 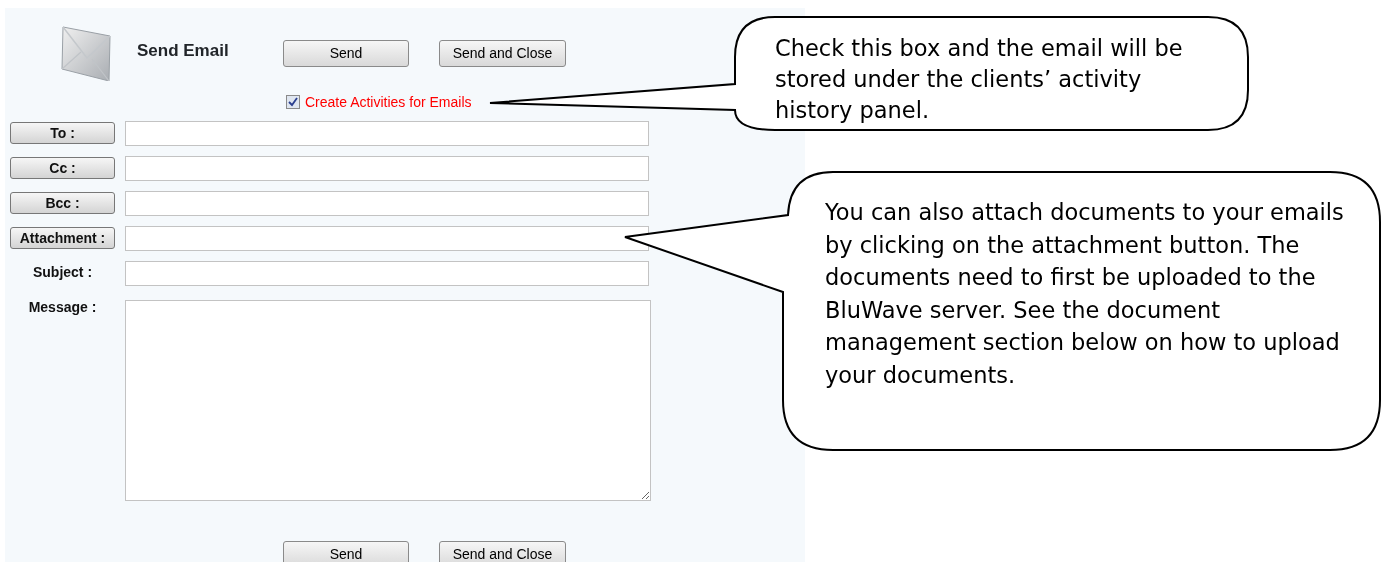 I want to click on envelope-icon, so click(x=86, y=53).